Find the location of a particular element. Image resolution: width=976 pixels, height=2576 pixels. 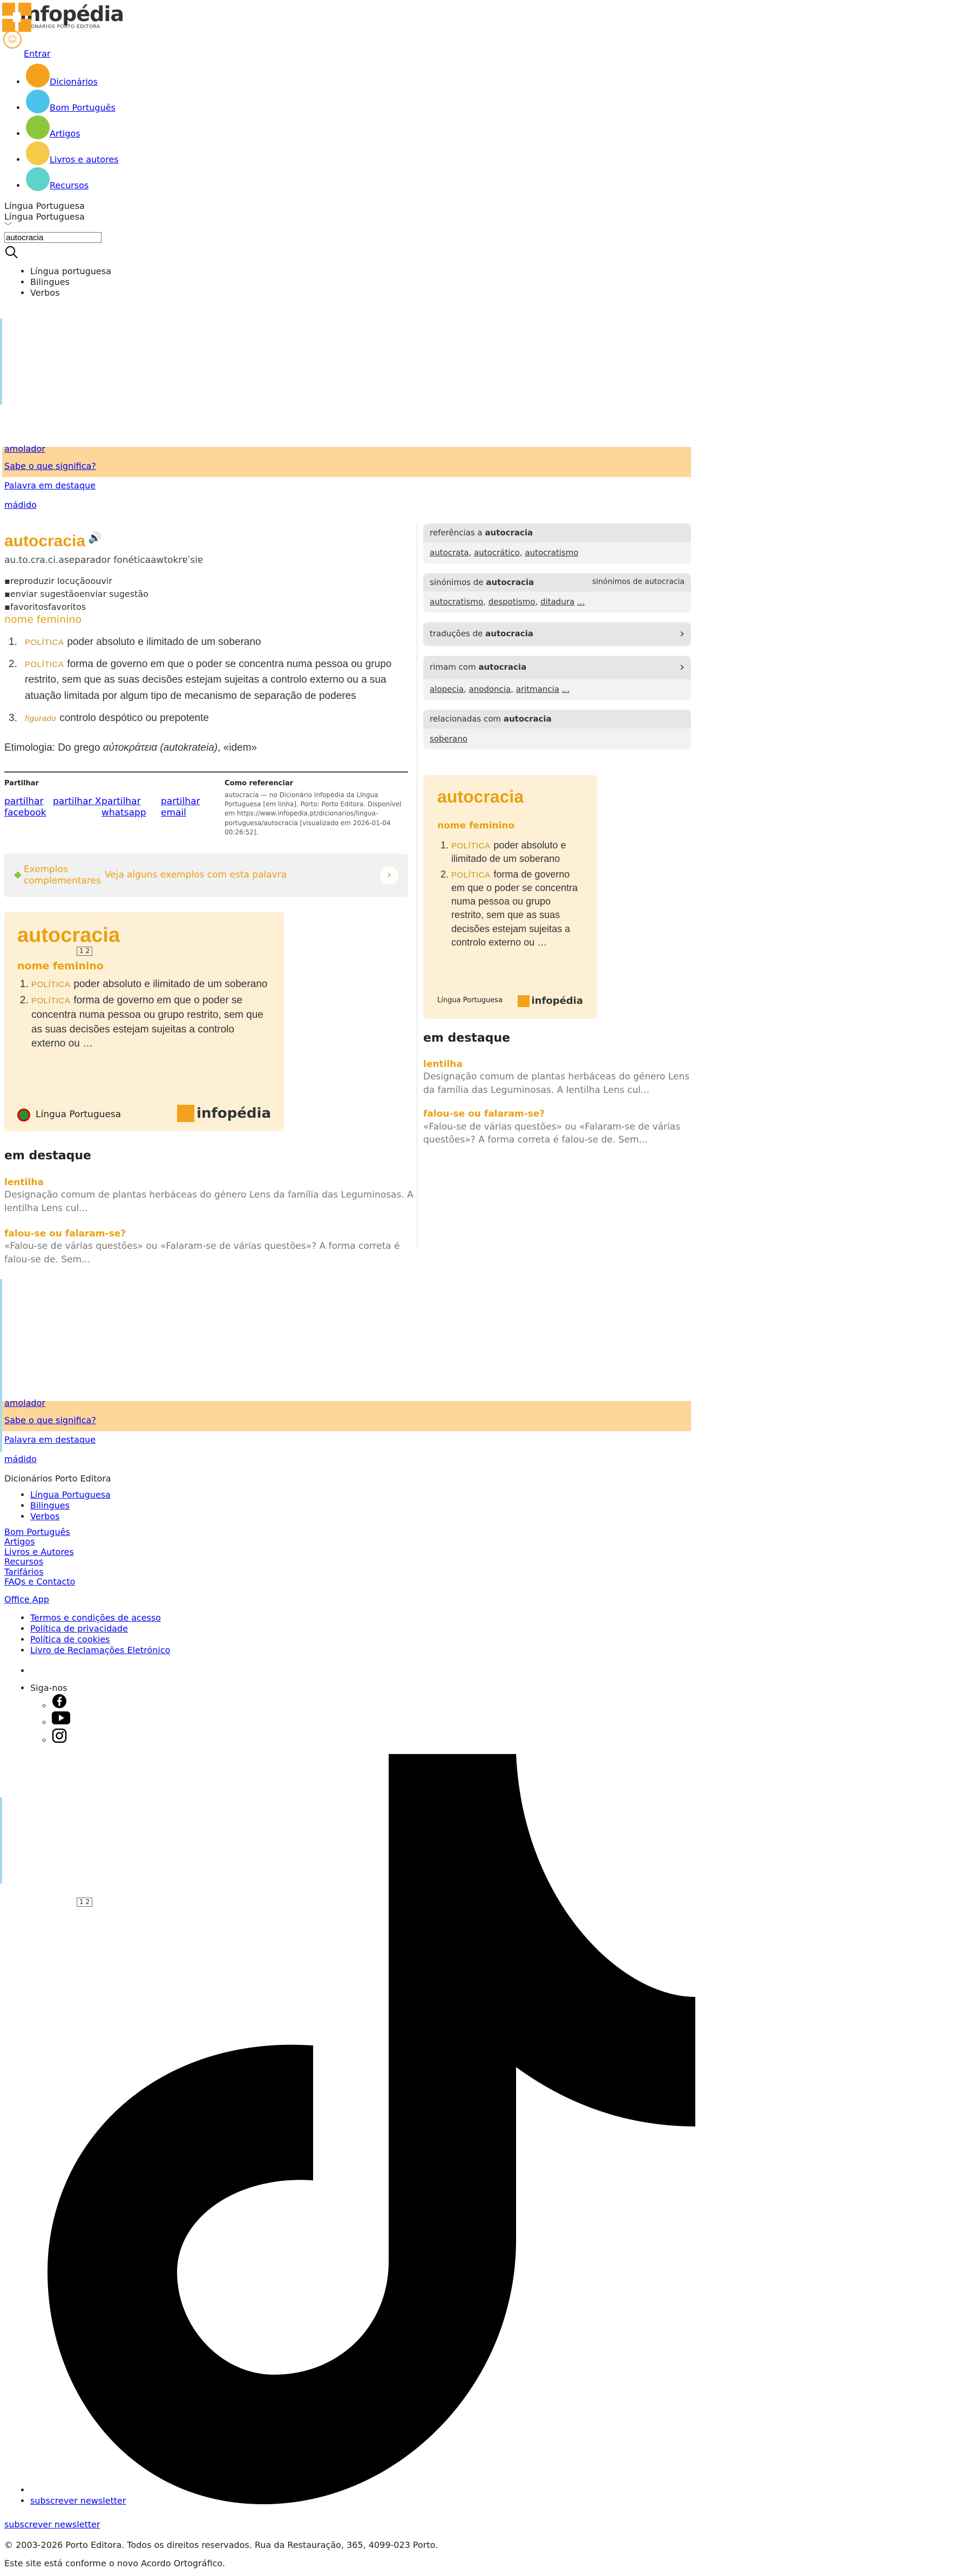

footer-link: Bom Português is located at coordinates (37, 1532).